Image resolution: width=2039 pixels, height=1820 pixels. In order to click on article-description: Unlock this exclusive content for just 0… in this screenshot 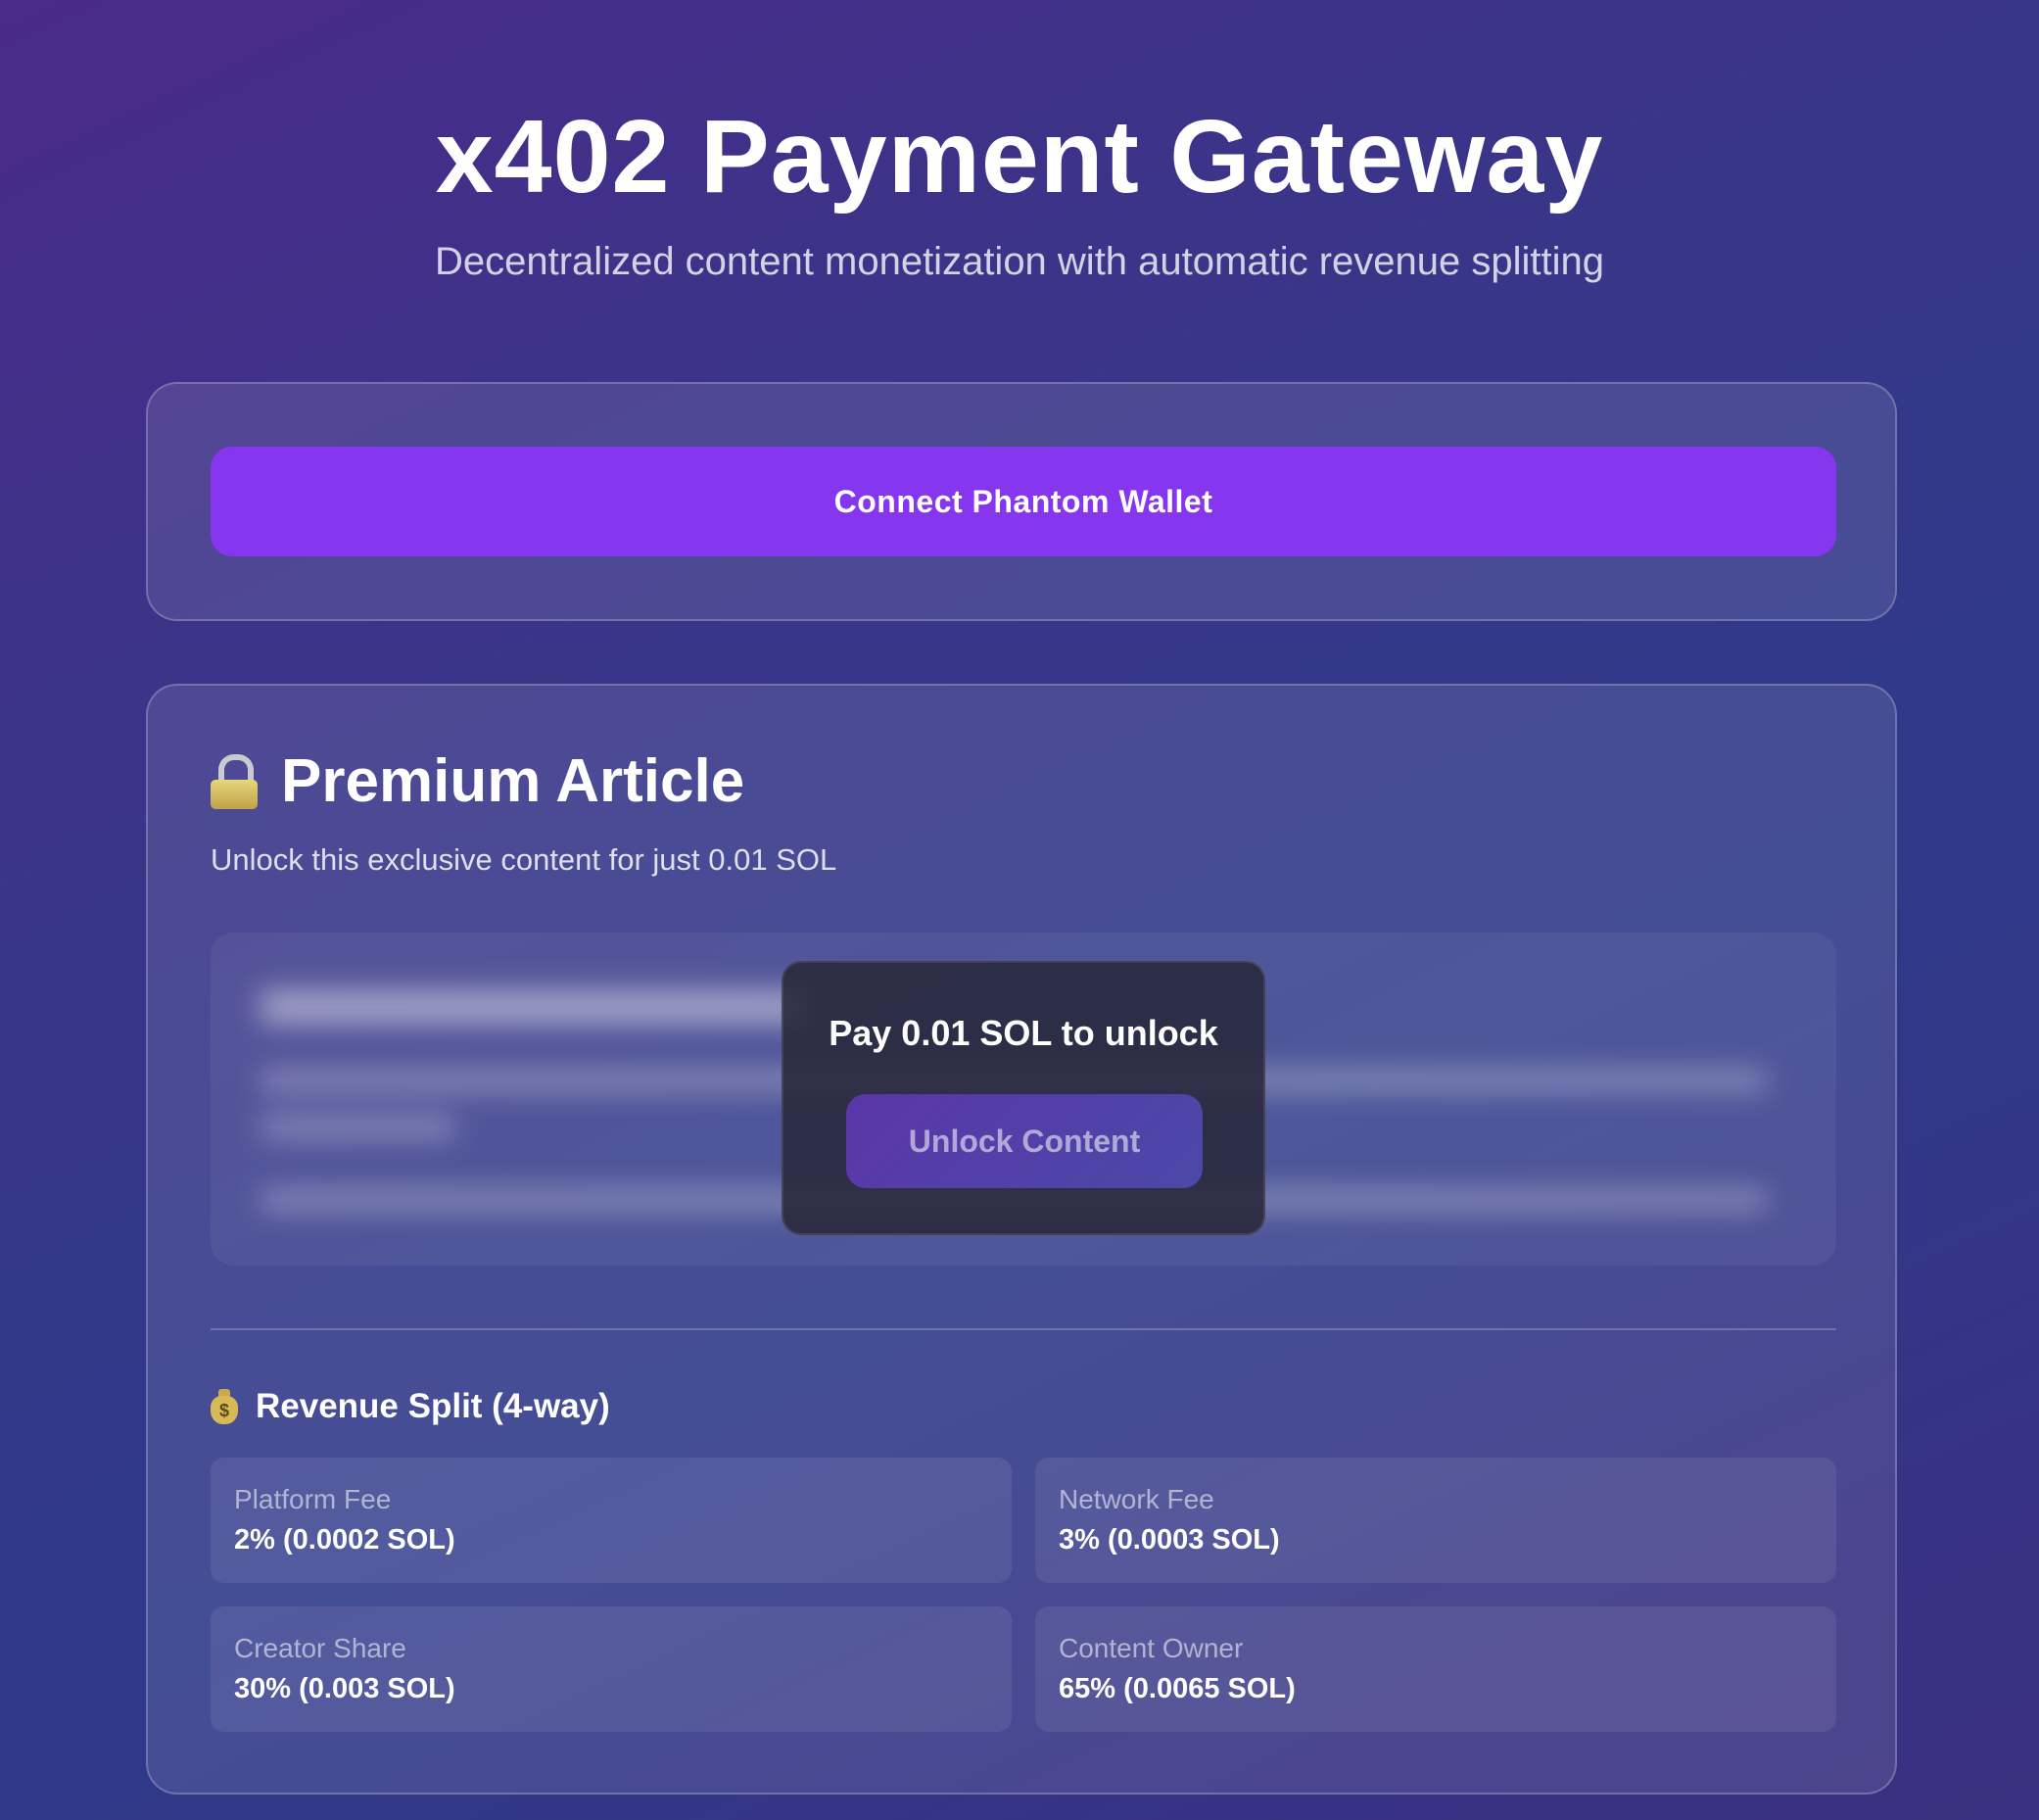, I will do `click(524, 859)`.